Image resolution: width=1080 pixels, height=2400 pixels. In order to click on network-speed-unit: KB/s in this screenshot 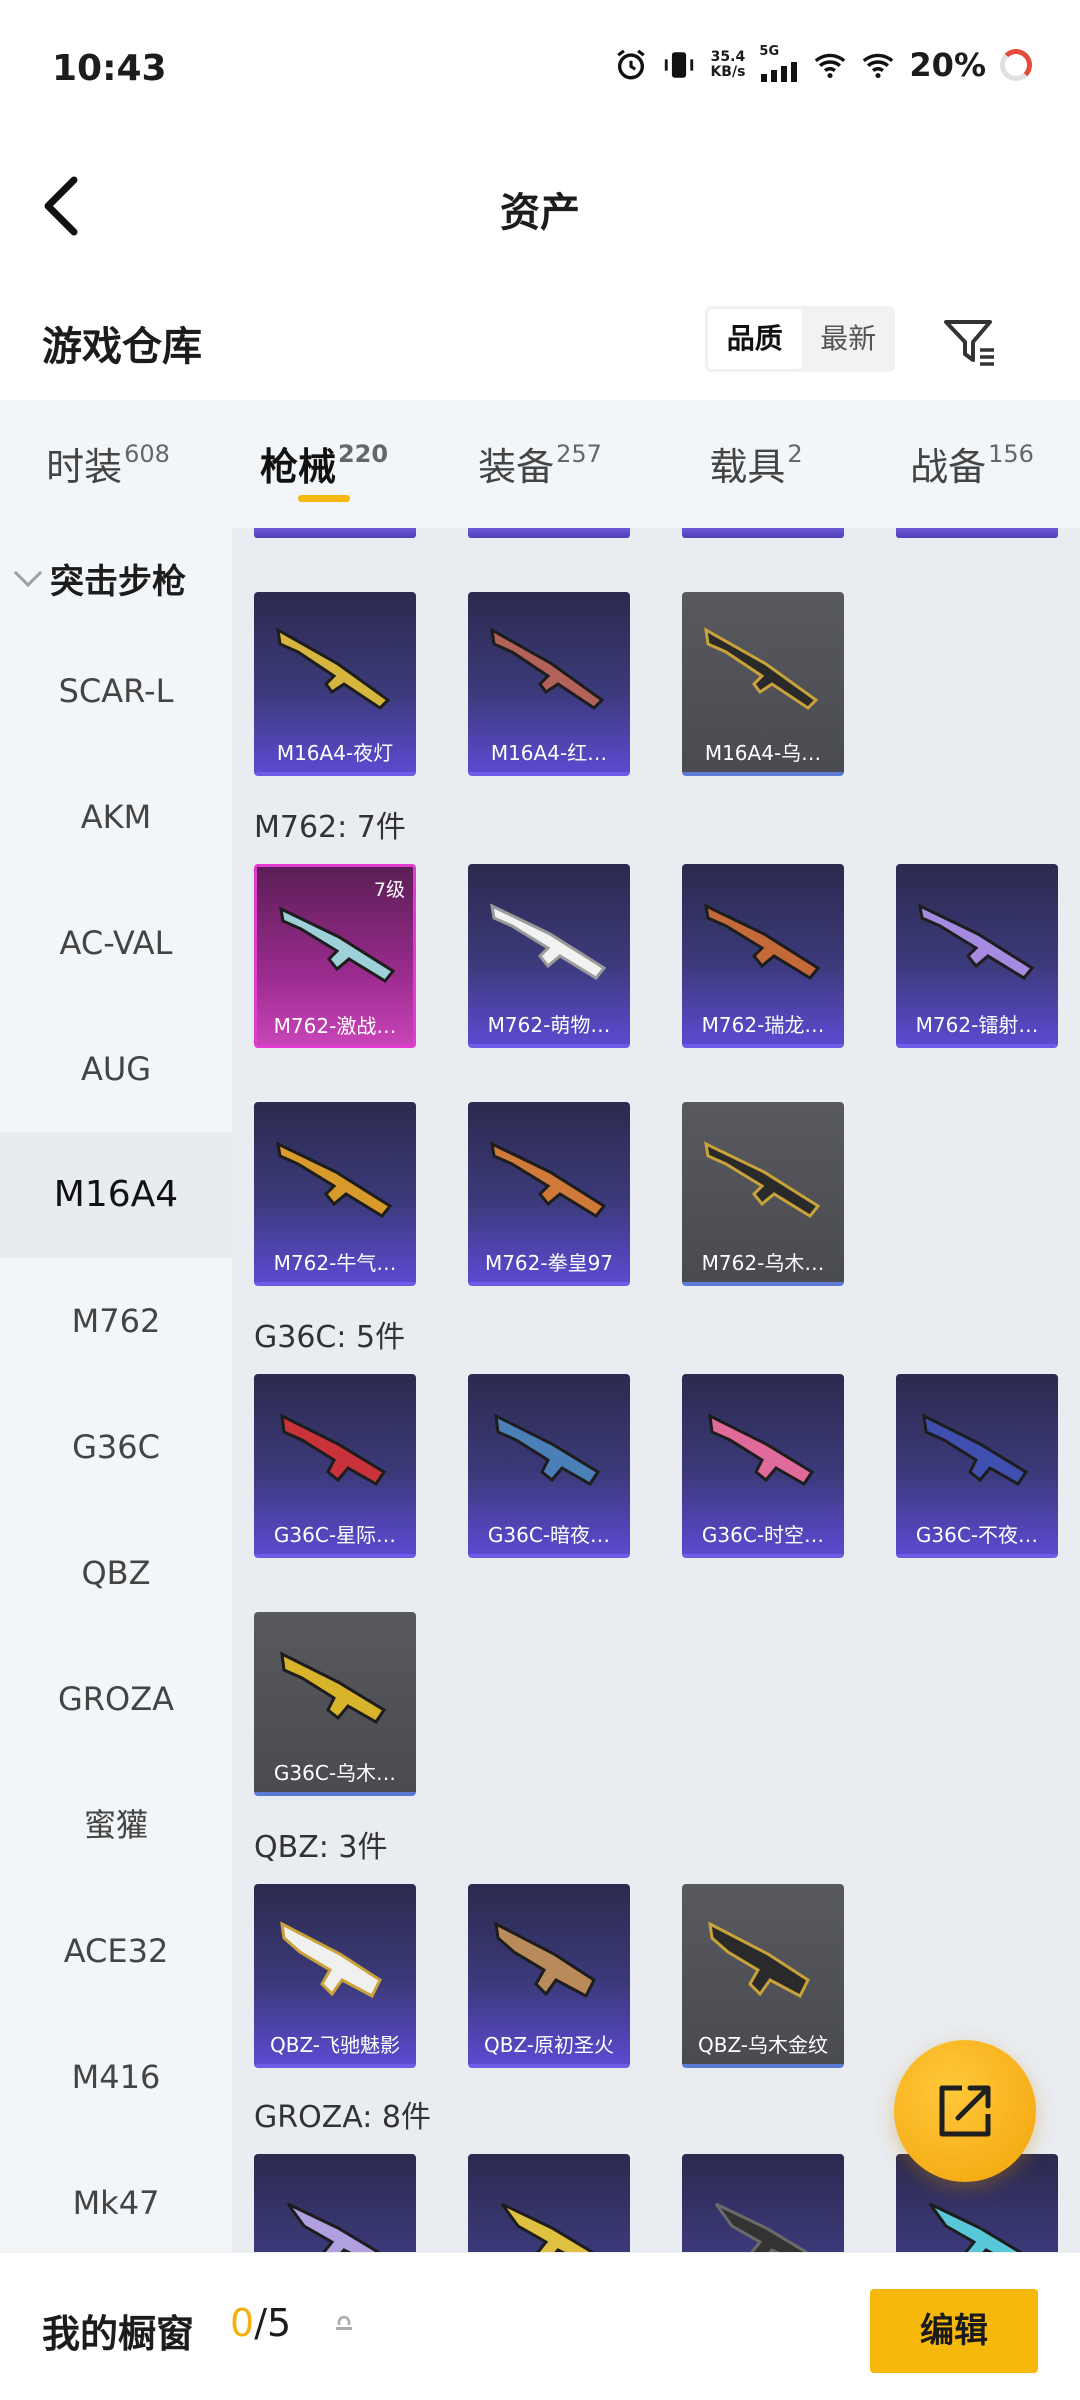, I will do `click(728, 72)`.